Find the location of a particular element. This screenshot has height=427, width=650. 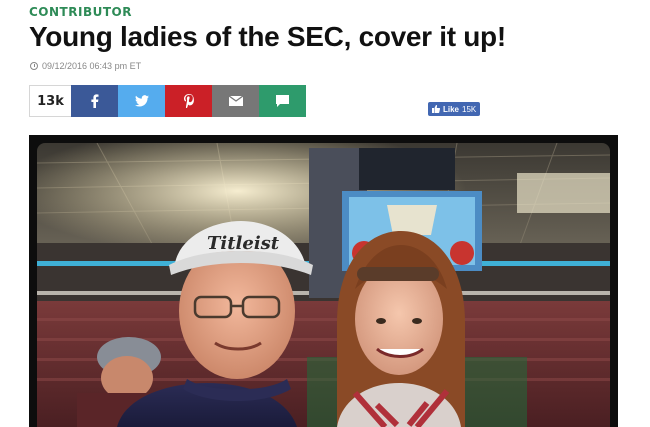

clock-icon is located at coordinates (34, 66).